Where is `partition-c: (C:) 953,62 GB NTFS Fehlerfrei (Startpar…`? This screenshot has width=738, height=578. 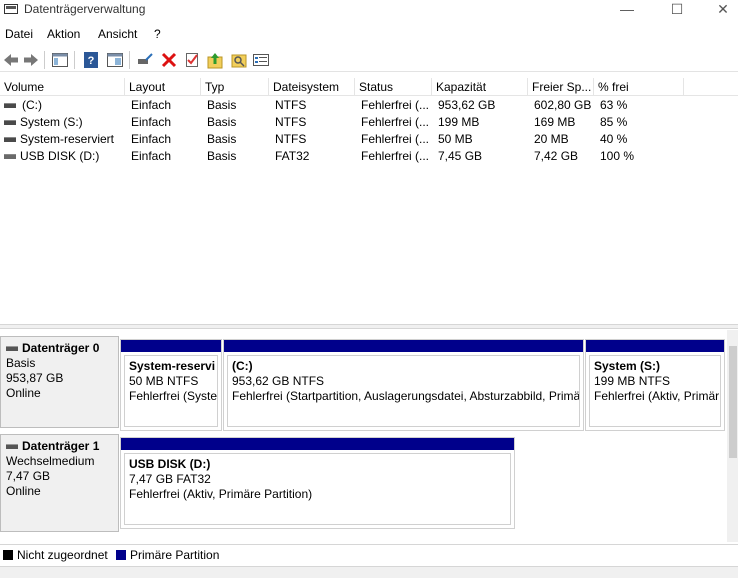 partition-c: (C:) 953,62 GB NTFS Fehlerfrei (Startpar… is located at coordinates (403, 385).